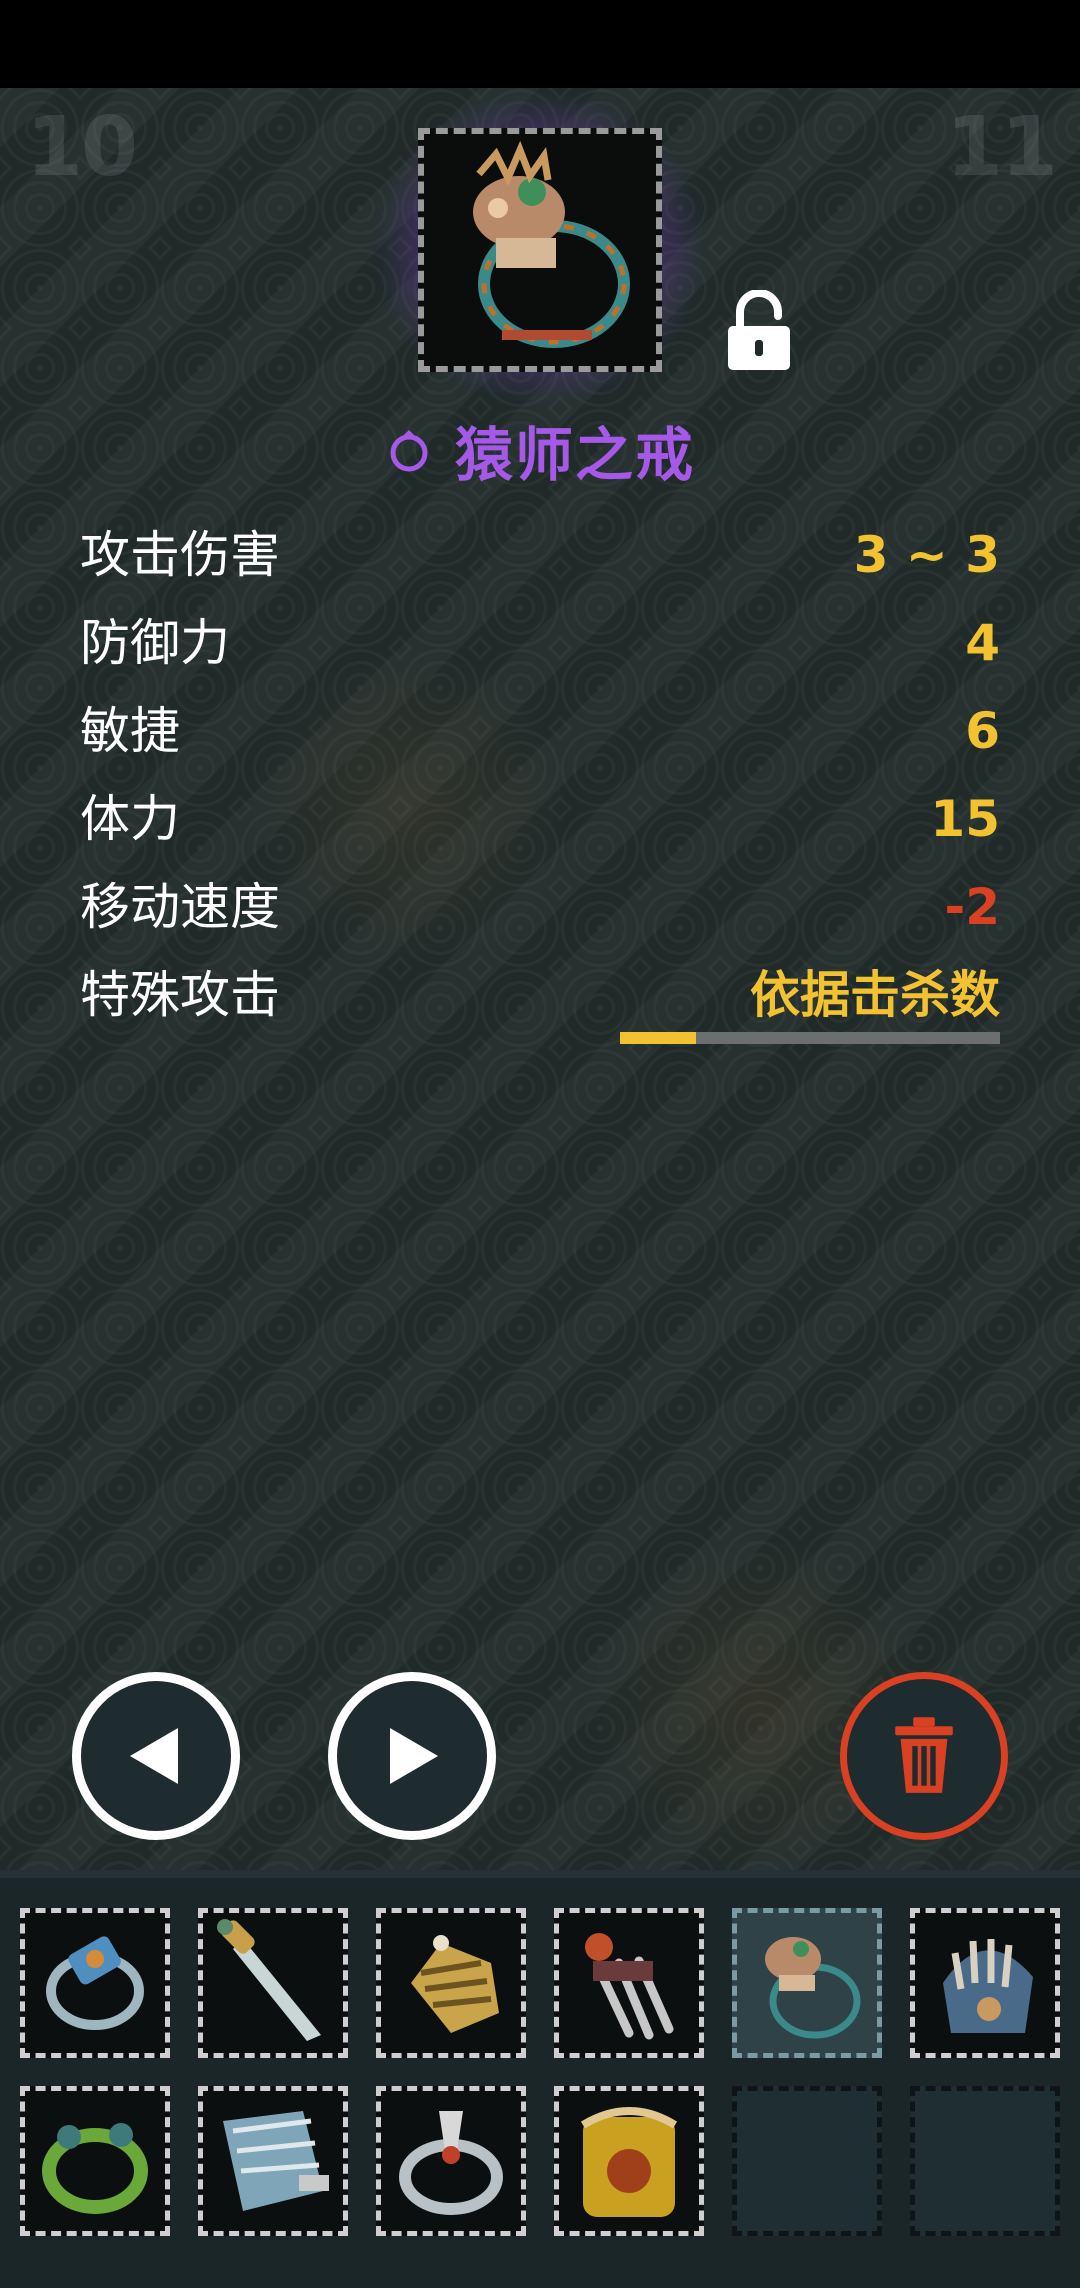 The height and width of the screenshot is (2288, 1080). What do you see at coordinates (540, 999) in the screenshot?
I see `stat-row-special-attack: 特殊攻击 依据击杀数` at bounding box center [540, 999].